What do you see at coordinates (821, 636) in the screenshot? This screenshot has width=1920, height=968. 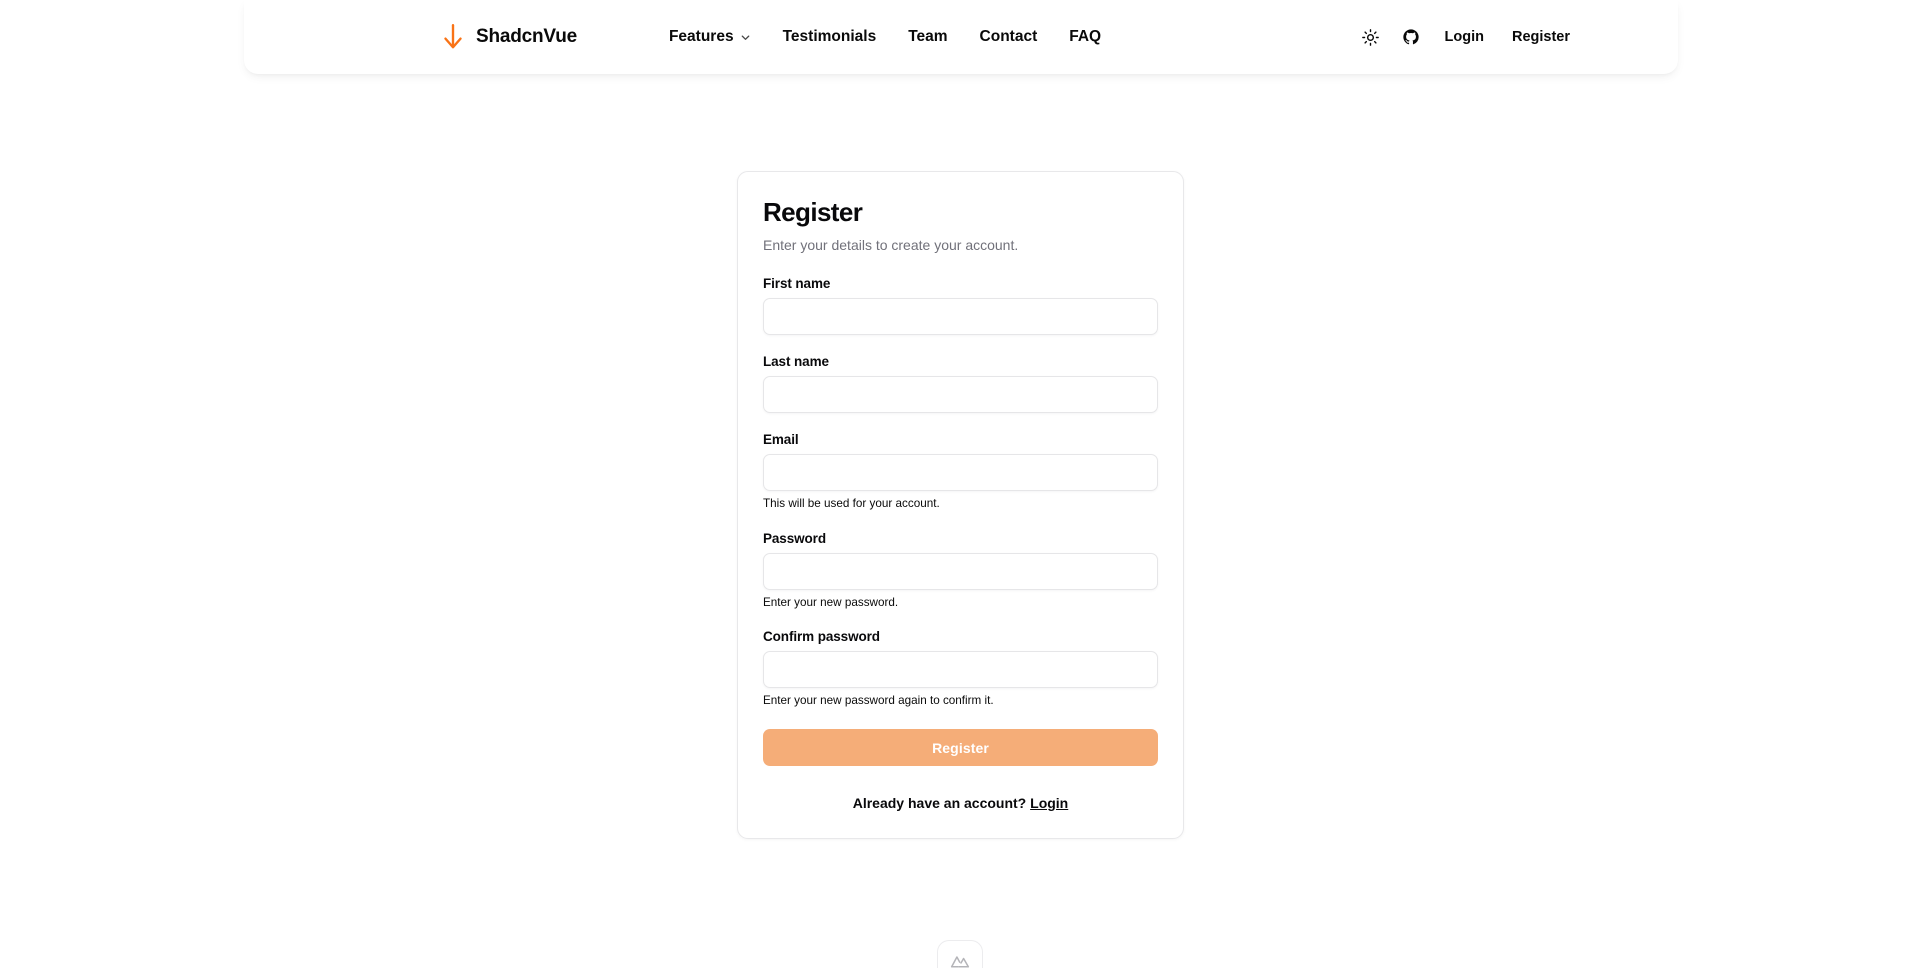 I see `confirm-password-label: Confirm password` at bounding box center [821, 636].